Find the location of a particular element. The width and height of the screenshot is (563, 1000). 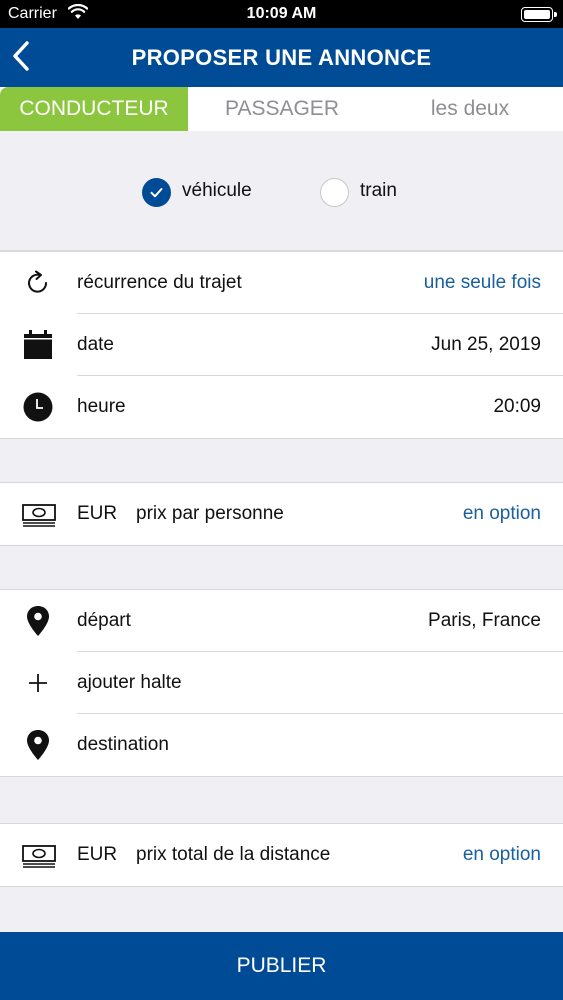

clock-icon is located at coordinates (38, 407).